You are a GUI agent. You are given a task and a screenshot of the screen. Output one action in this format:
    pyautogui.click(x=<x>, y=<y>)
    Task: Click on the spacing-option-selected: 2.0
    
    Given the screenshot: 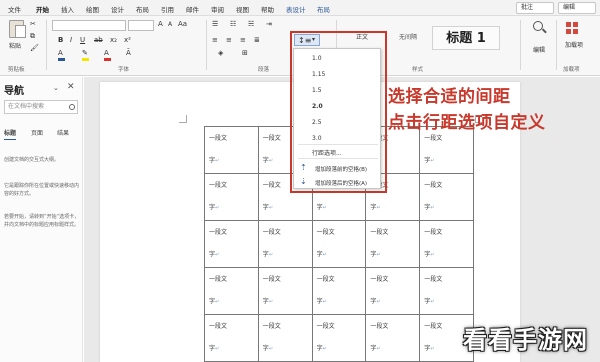 What is the action you would take?
    pyautogui.click(x=317, y=106)
    